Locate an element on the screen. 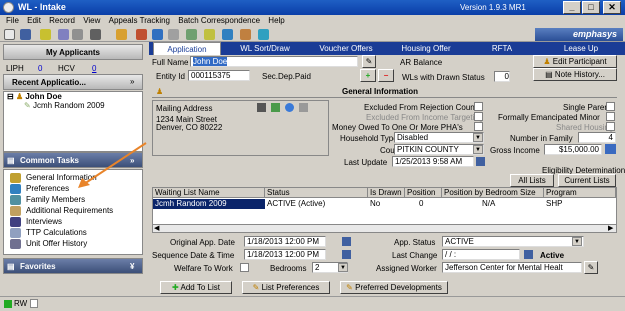 This screenshot has width=625, height=311. search-icon is located at coordinates (45, 34).